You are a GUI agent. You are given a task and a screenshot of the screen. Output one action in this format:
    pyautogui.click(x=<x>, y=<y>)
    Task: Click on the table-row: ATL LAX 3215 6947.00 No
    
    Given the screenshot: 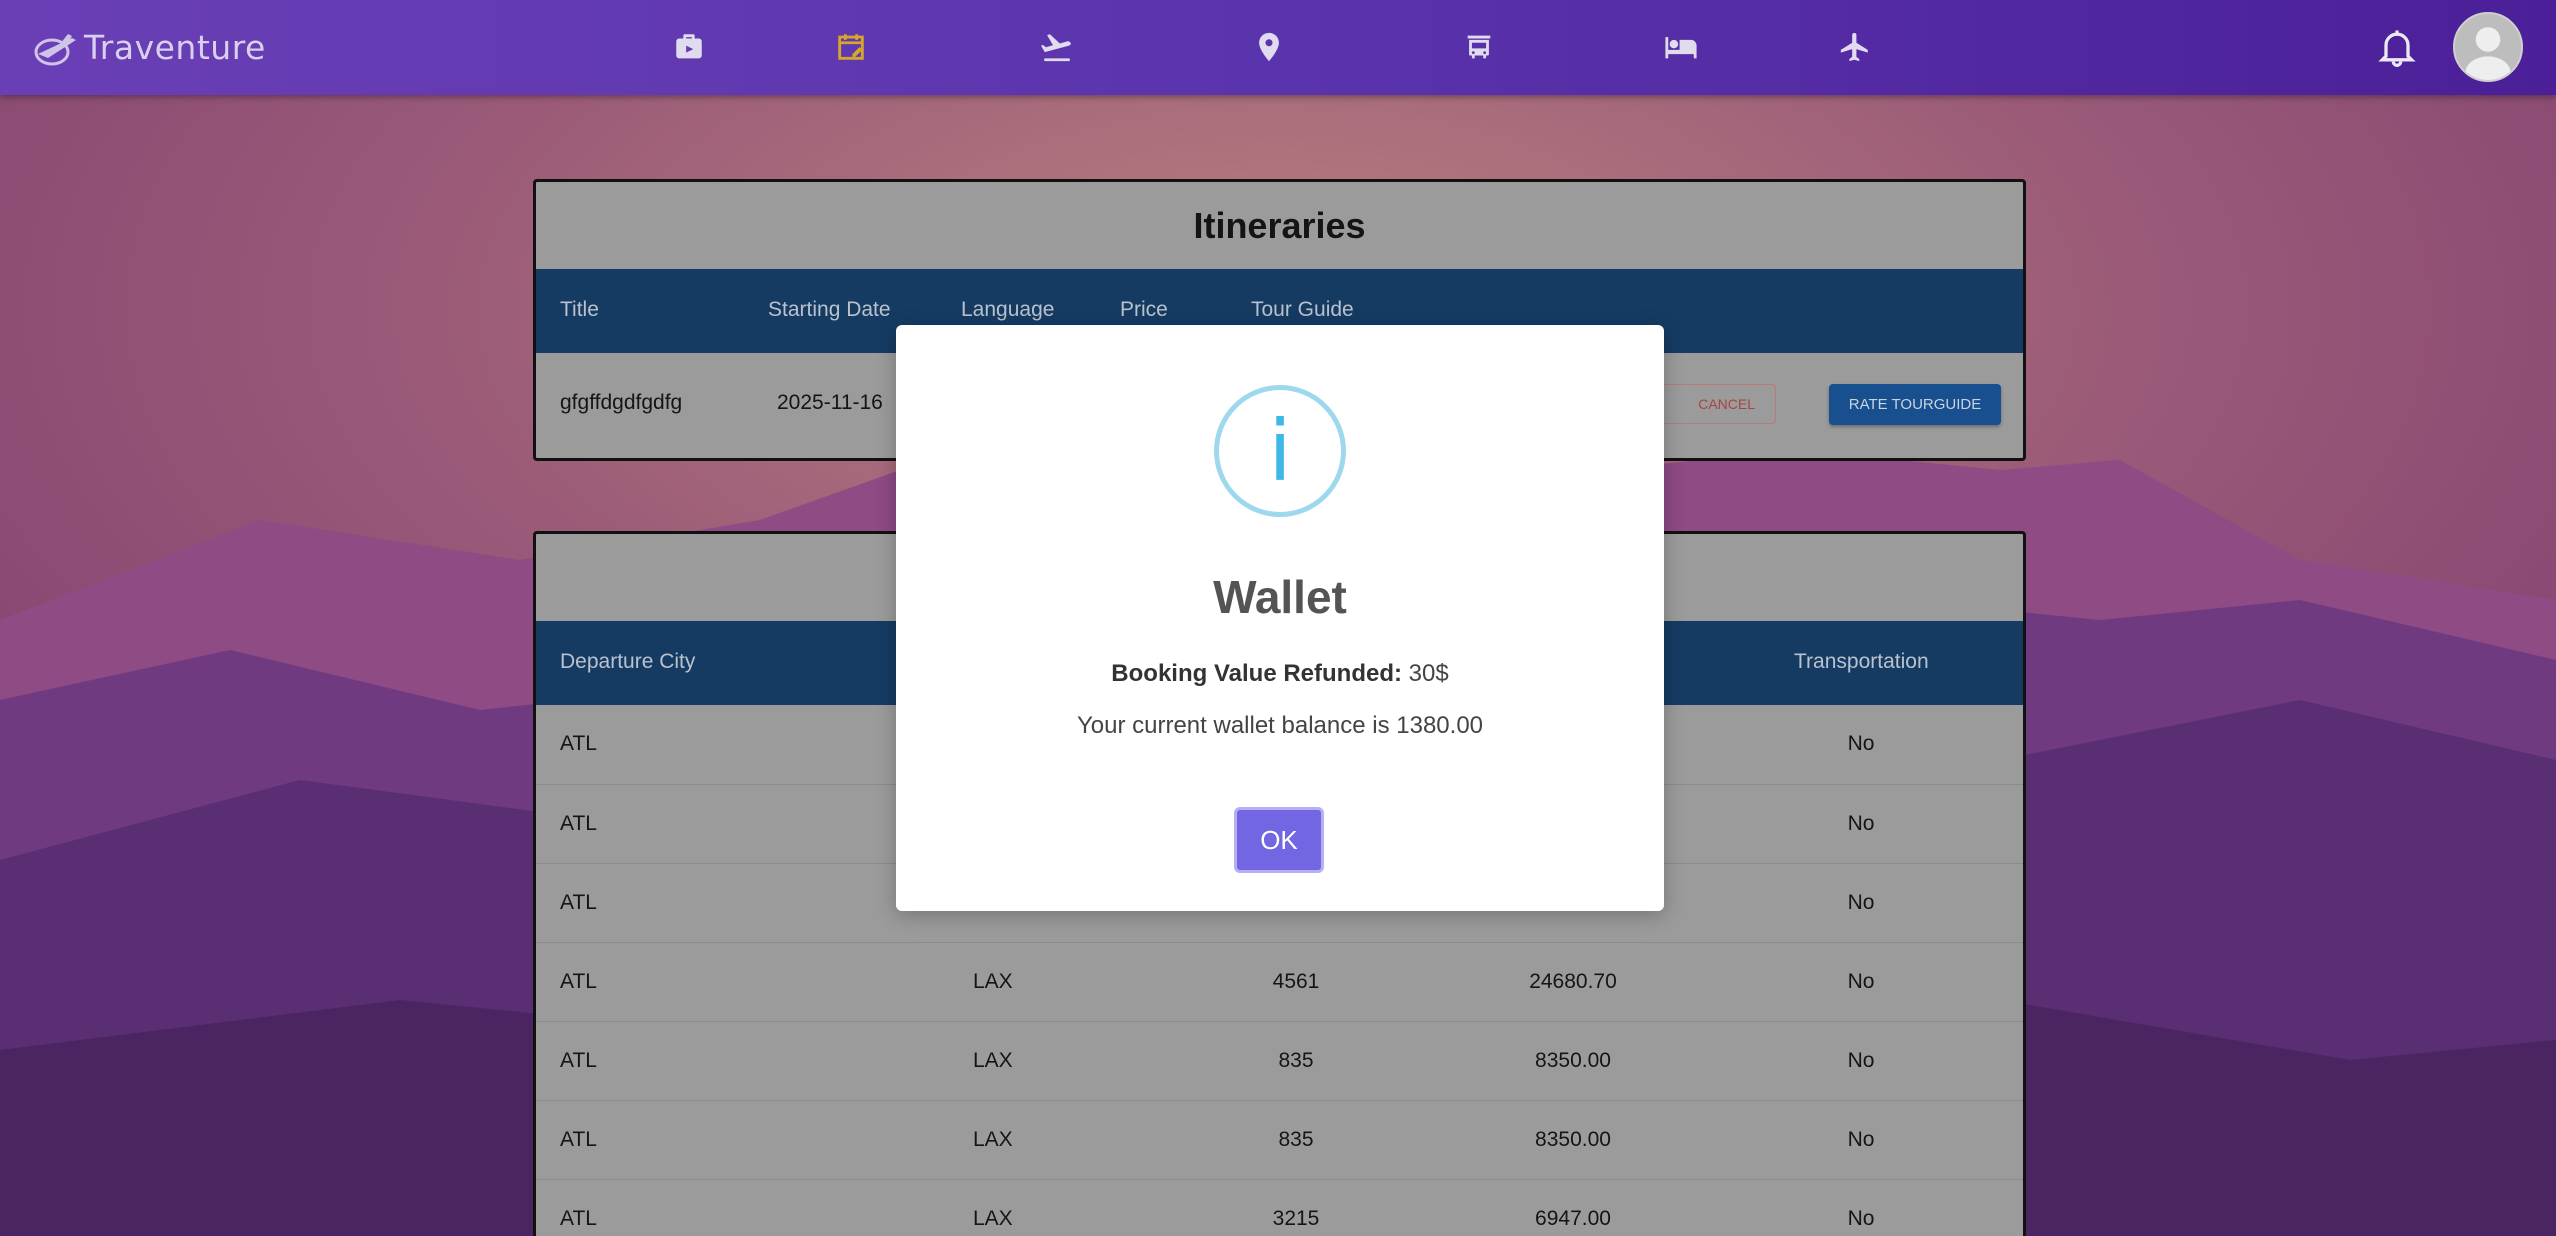 What is the action you would take?
    pyautogui.click(x=1279, y=1207)
    